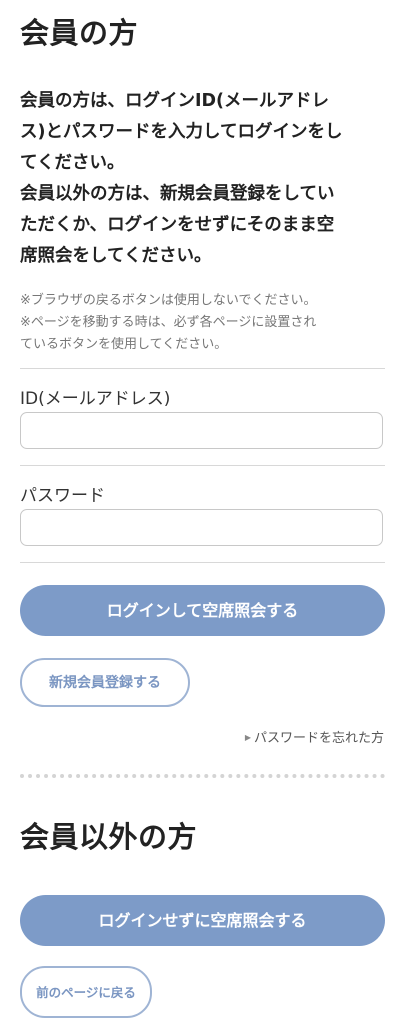 This screenshot has height=1024, width=405. I want to click on triangle-right-icon: ▶, so click(247, 737).